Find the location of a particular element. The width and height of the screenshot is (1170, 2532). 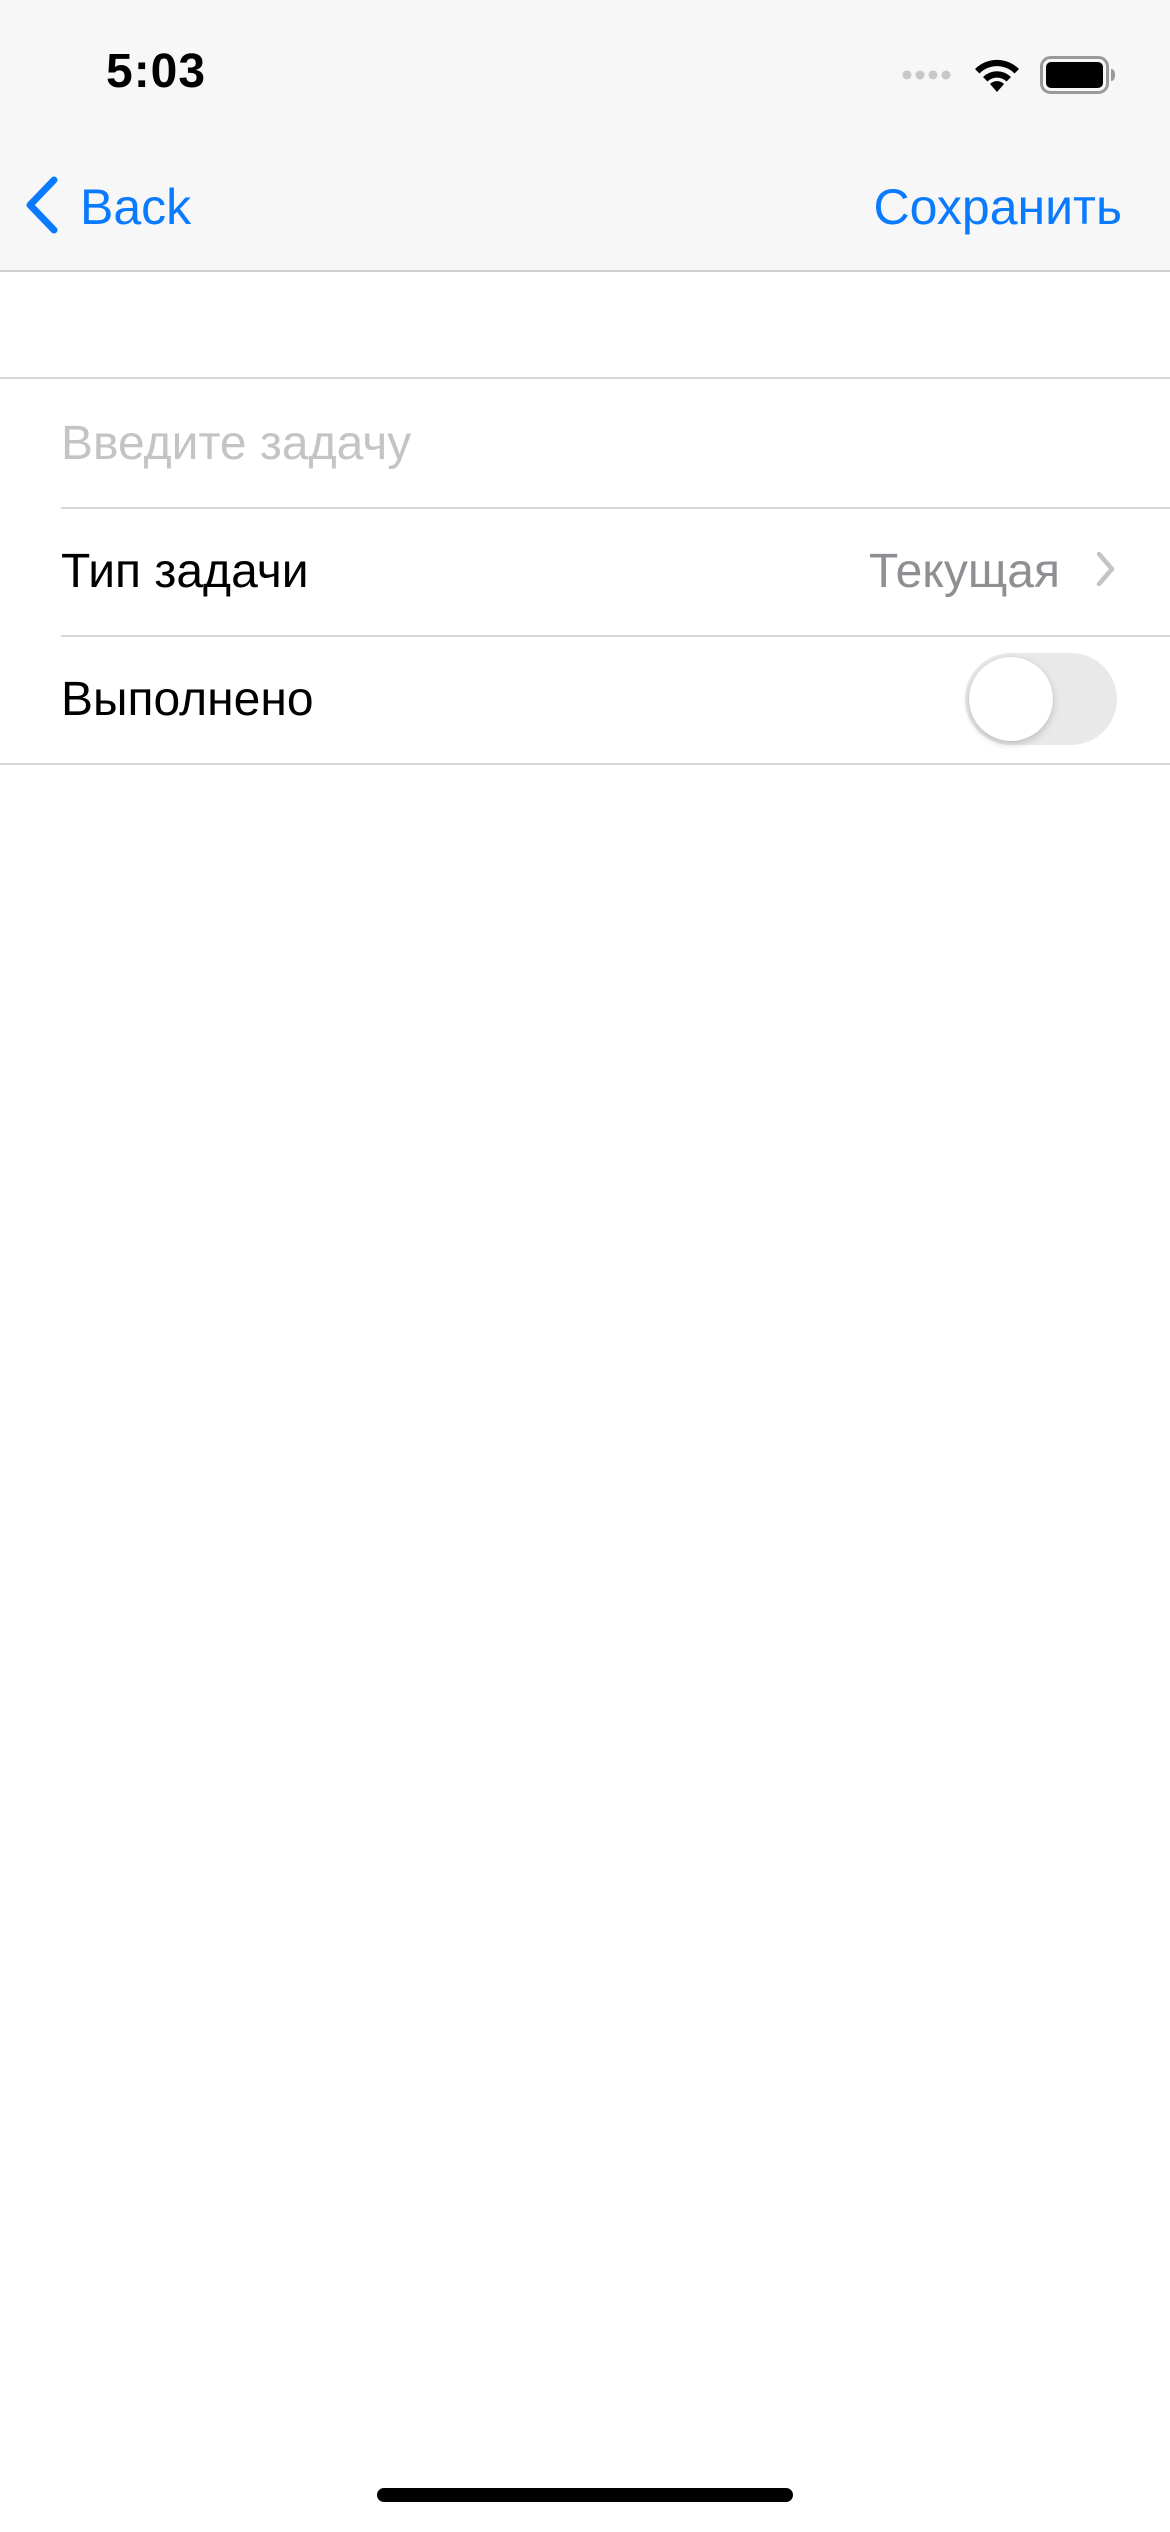

done-label: Выполнено is located at coordinates (187, 699).